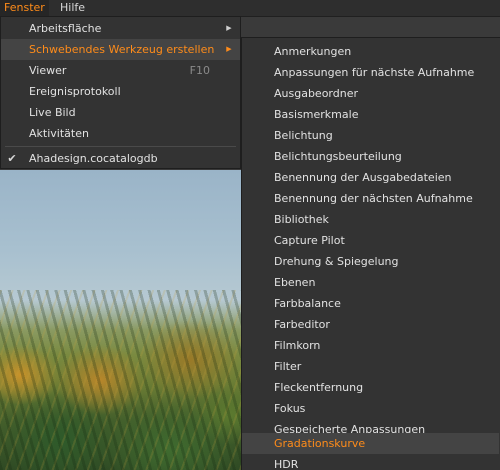 This screenshot has width=500, height=470. Describe the element at coordinates (374, 72) in the screenshot. I see `menu-item-label: Anpassungen für nächste Aufnahme` at that location.